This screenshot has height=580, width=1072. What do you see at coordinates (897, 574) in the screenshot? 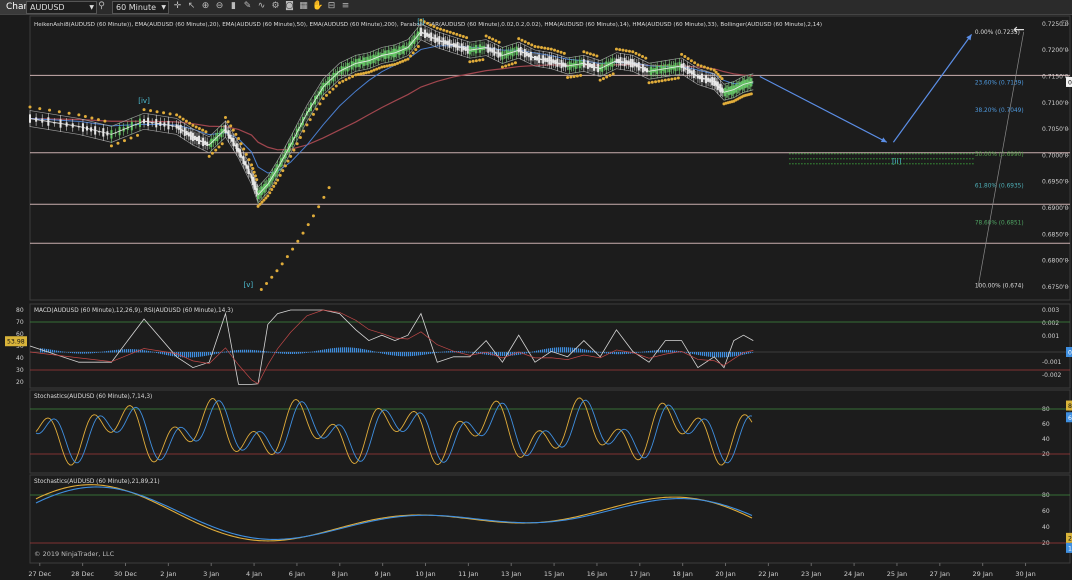
I see `x-tick-label: 25 Jan` at bounding box center [897, 574].